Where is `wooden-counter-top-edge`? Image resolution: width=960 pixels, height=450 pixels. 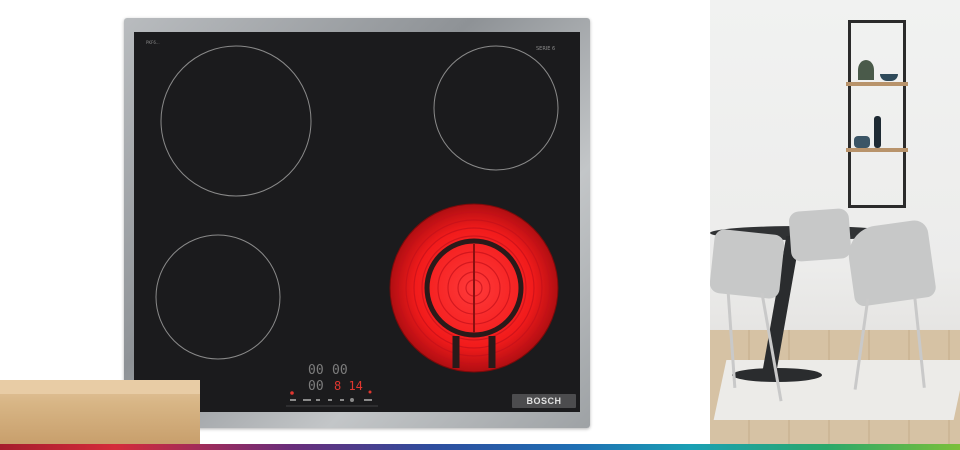 wooden-counter-top-edge is located at coordinates (100, 387).